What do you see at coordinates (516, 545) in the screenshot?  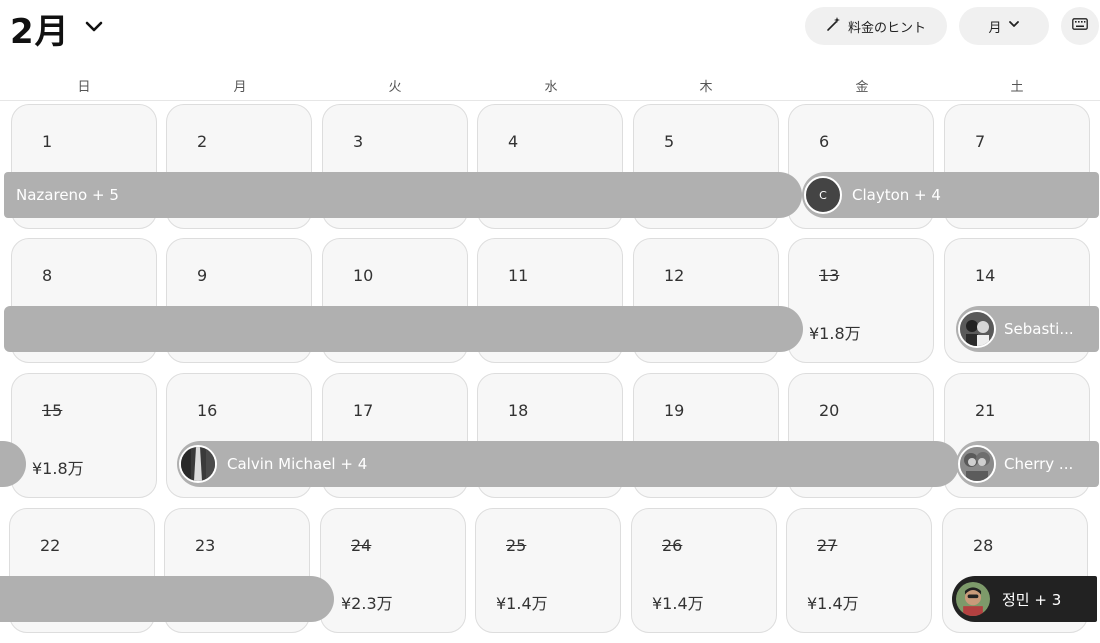 I see `day-number: 25` at bounding box center [516, 545].